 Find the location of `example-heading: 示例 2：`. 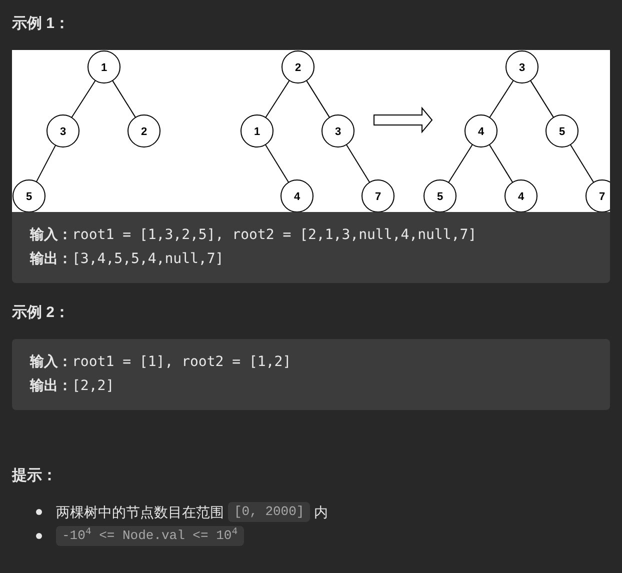

example-heading: 示例 2： is located at coordinates (41, 313).